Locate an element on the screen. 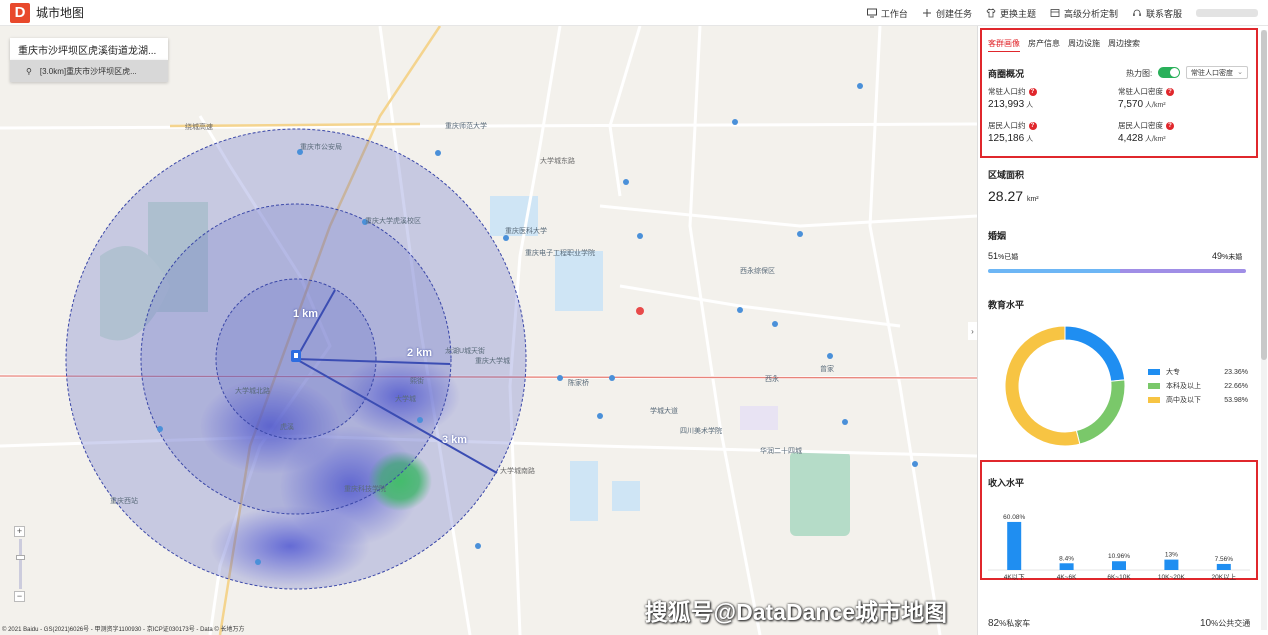 The height and width of the screenshot is (635, 1268). change-theme-label: 更换主题 is located at coordinates (1017, 13).